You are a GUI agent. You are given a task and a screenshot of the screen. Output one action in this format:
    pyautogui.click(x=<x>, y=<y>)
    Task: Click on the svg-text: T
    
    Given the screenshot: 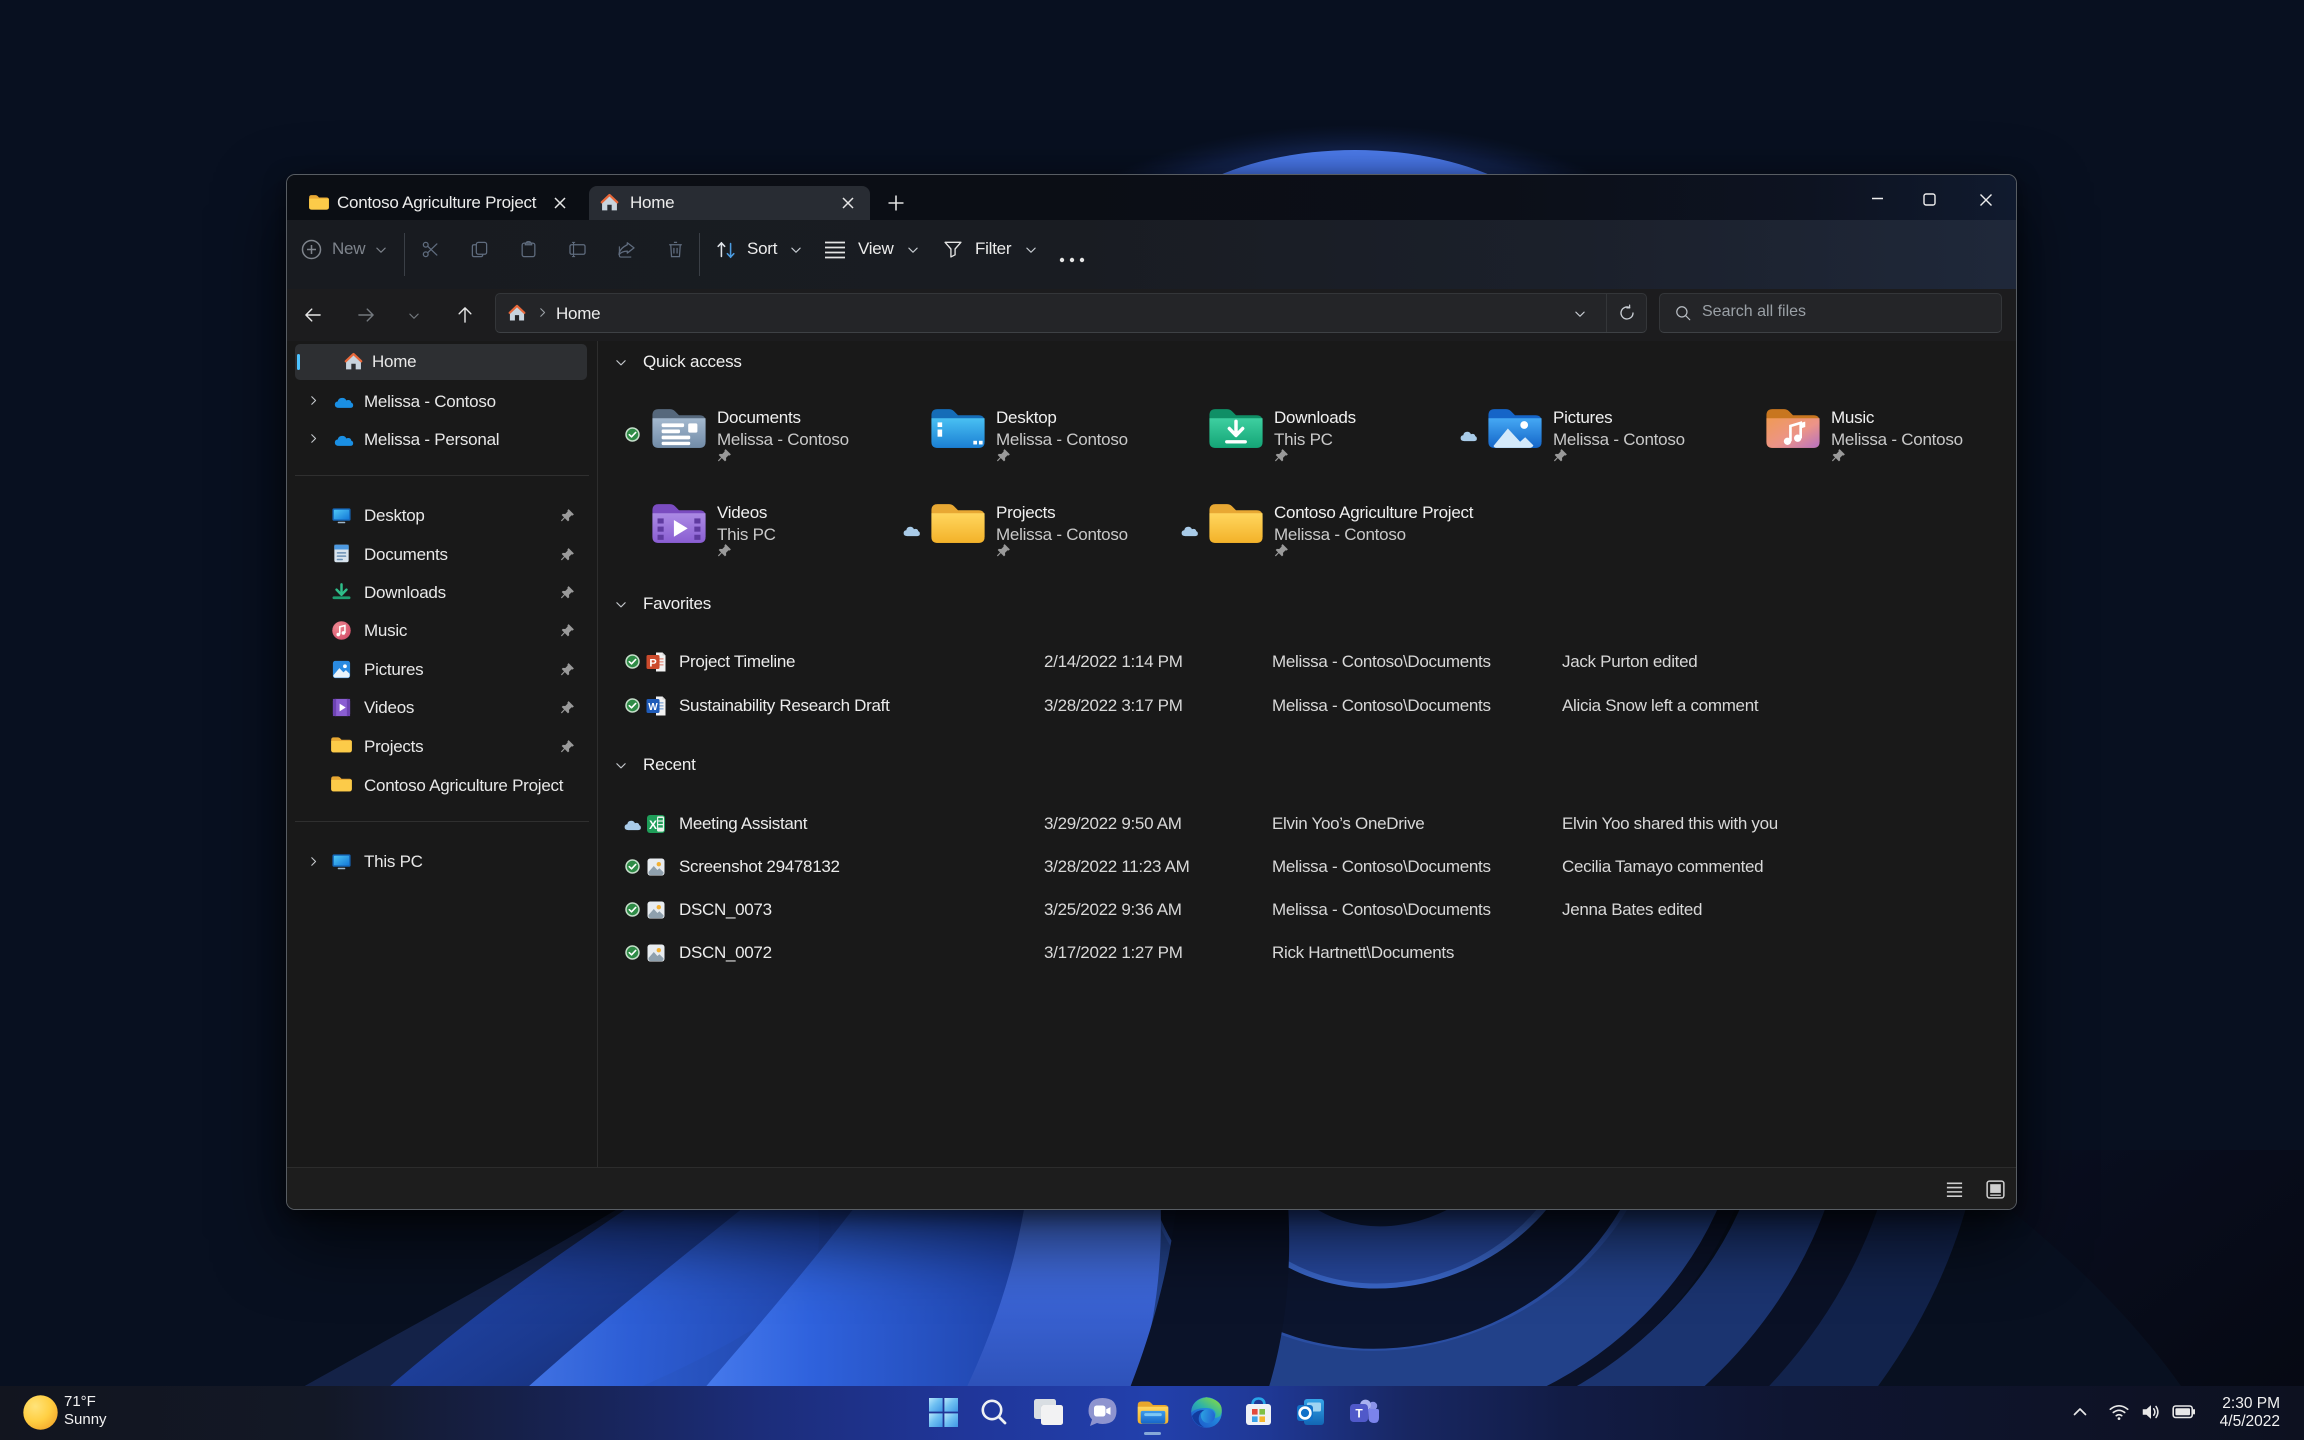 What is the action you would take?
    pyautogui.click(x=1359, y=1414)
    